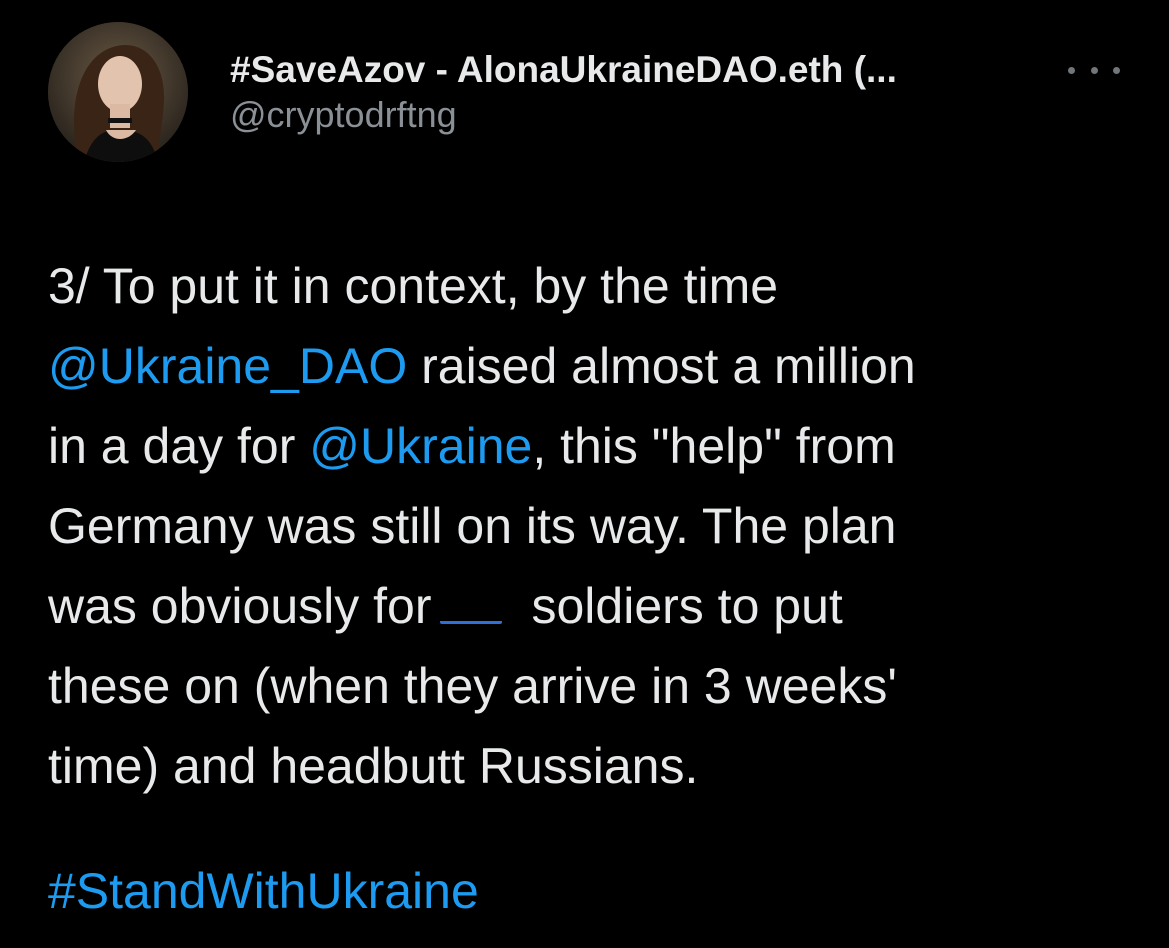 Image resolution: width=1169 pixels, height=948 pixels. I want to click on text-segment: time) and headbutt Russians., so click(373, 766).